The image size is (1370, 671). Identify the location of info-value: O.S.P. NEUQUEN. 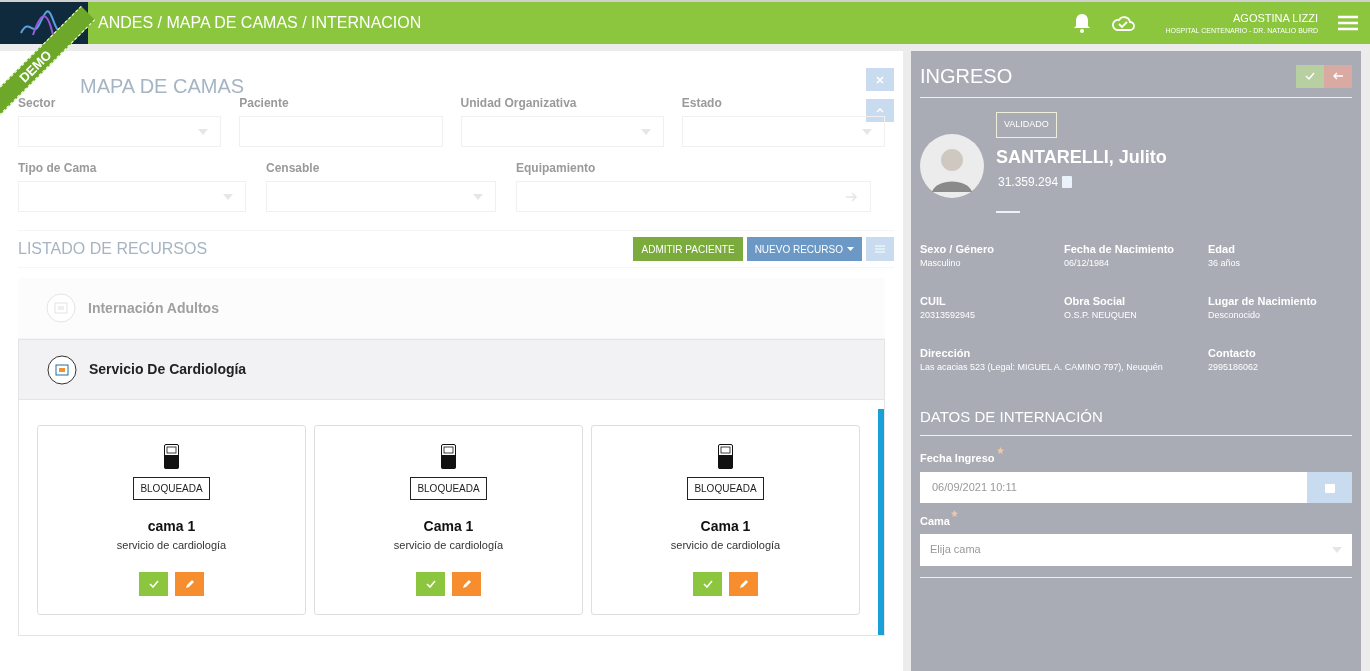
(1100, 315).